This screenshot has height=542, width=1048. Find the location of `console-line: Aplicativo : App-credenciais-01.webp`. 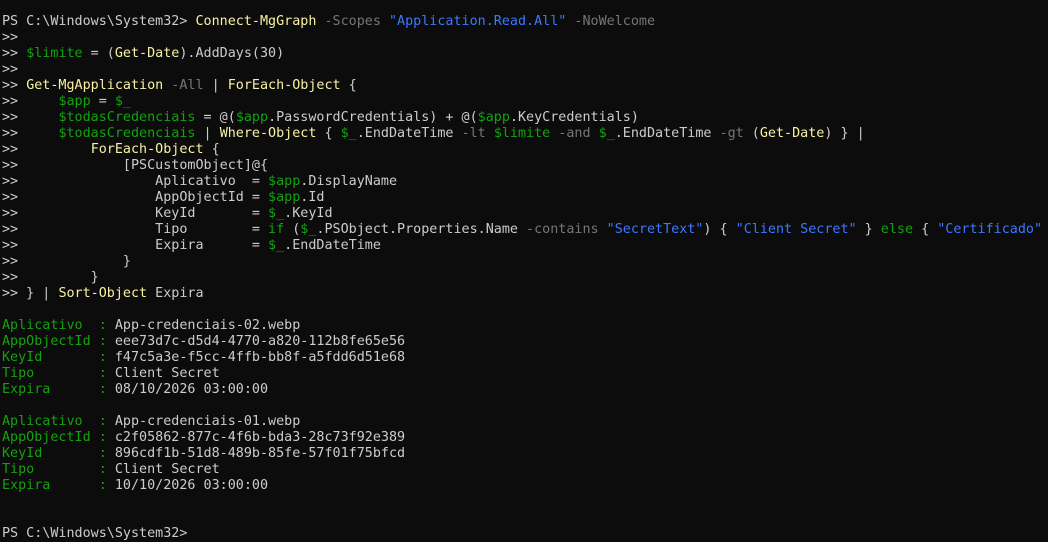

console-line: Aplicativo : App-credenciais-01.webp is located at coordinates (525, 422).